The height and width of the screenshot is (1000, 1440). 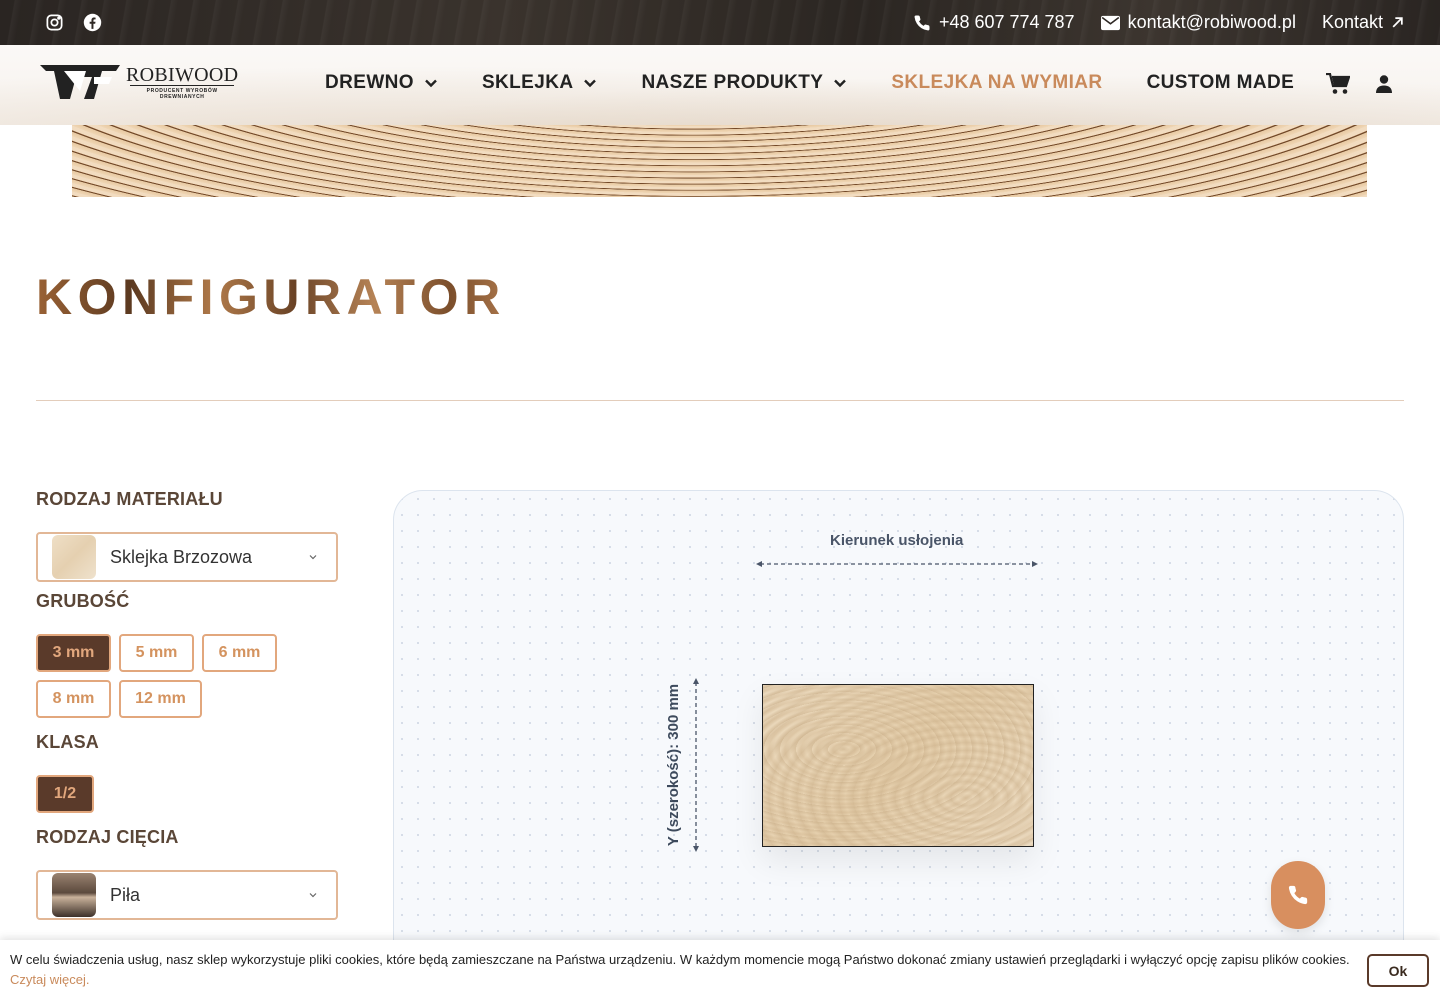 I want to click on cart-icon, so click(x=1338, y=84).